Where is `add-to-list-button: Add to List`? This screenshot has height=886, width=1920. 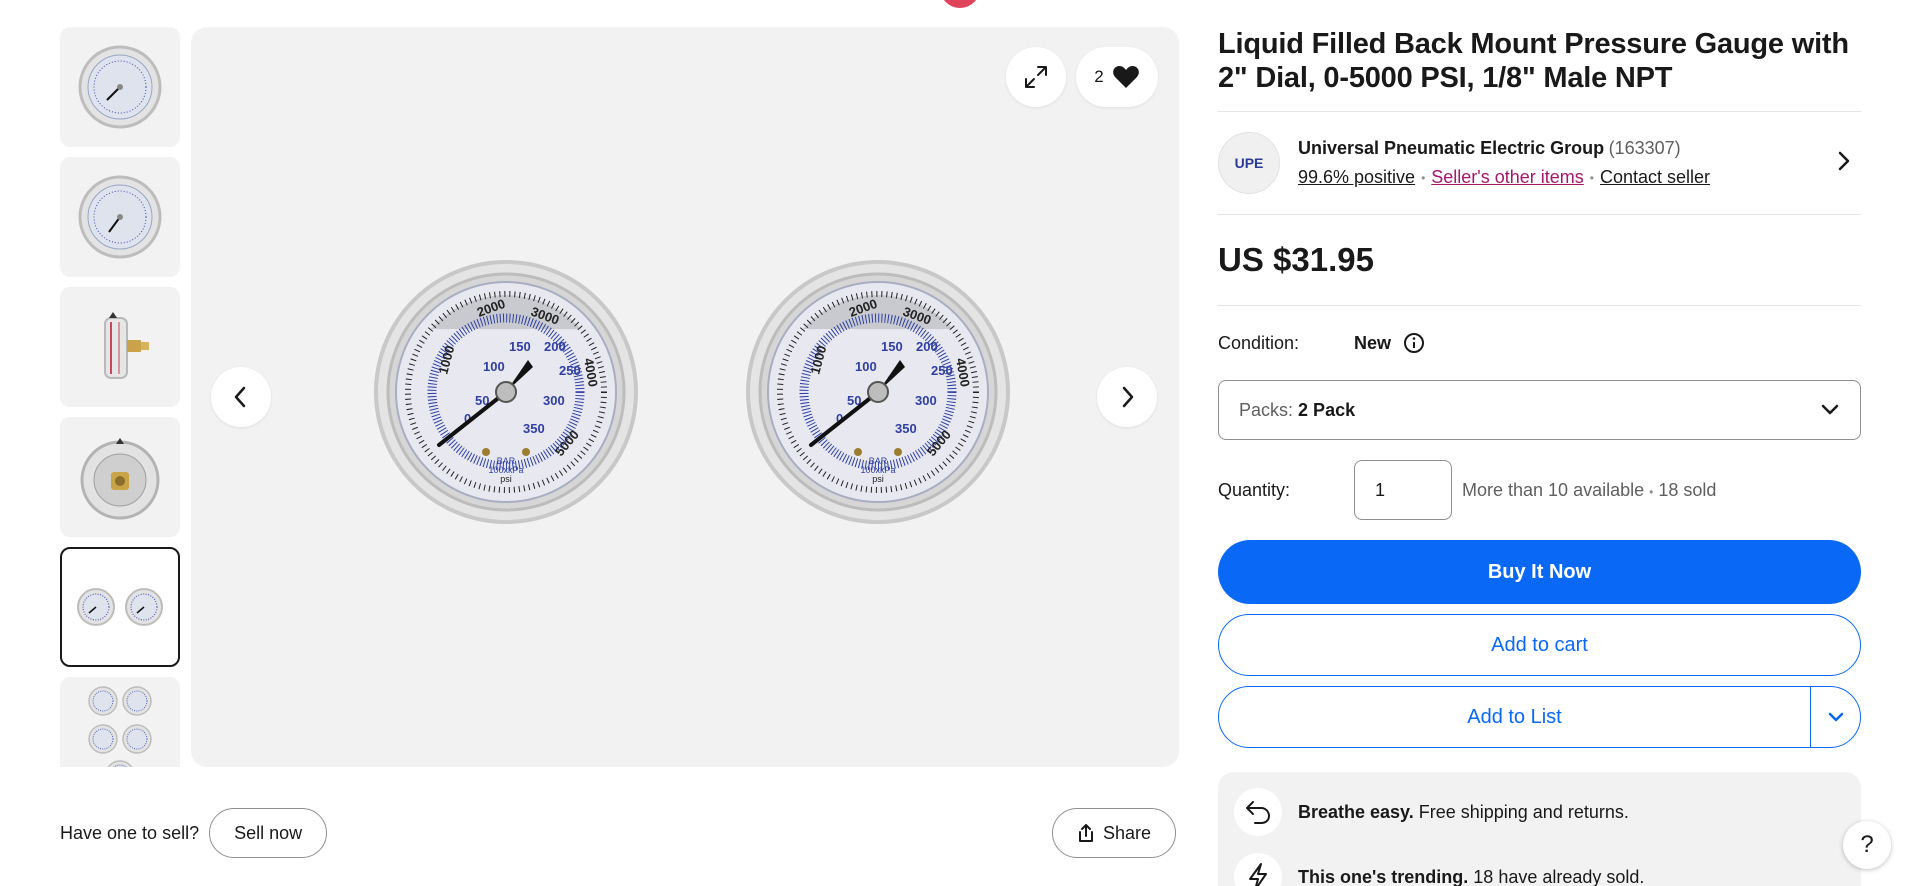
add-to-list-button: Add to List is located at coordinates (1539, 717).